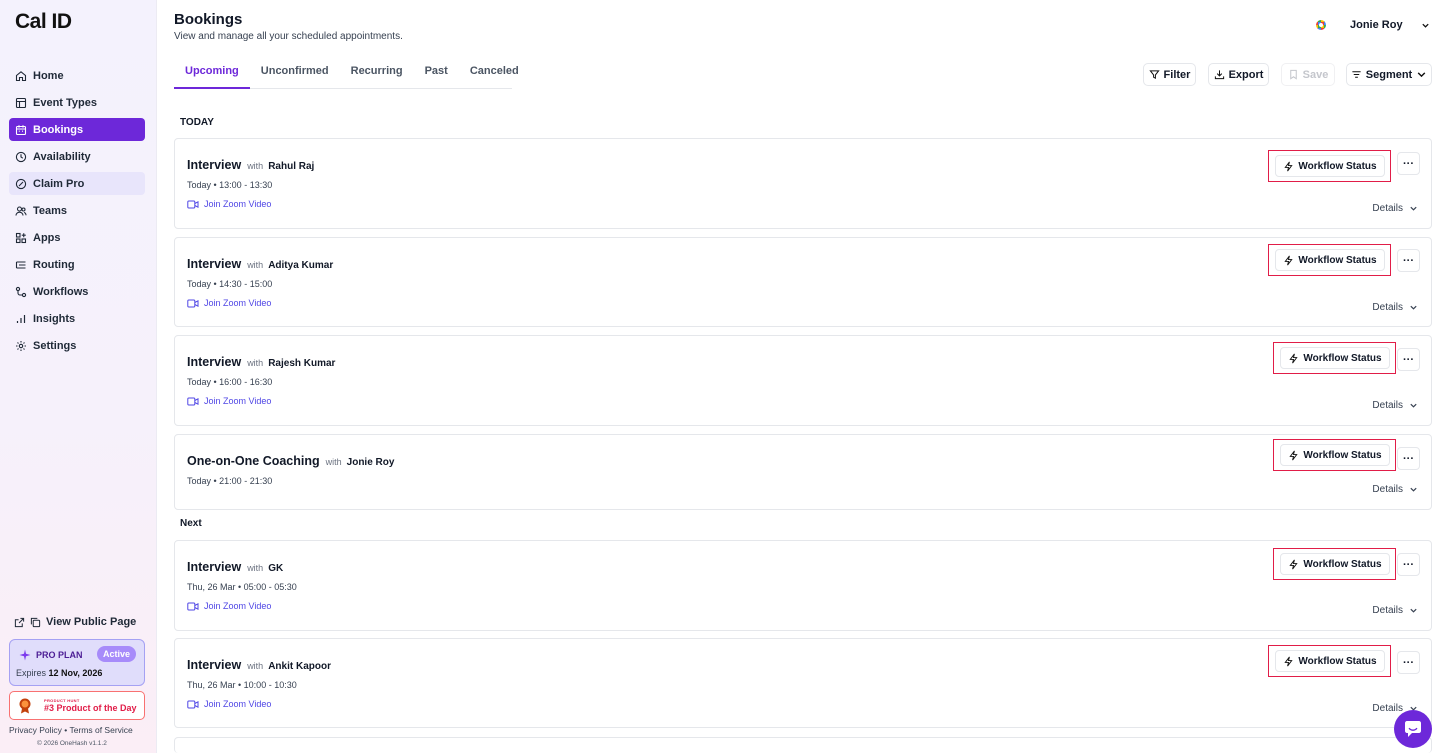 This screenshot has height=753, width=1435. I want to click on product-hunt-badge: PRODUCT HUNT #3 Product of the Day, so click(77, 705).